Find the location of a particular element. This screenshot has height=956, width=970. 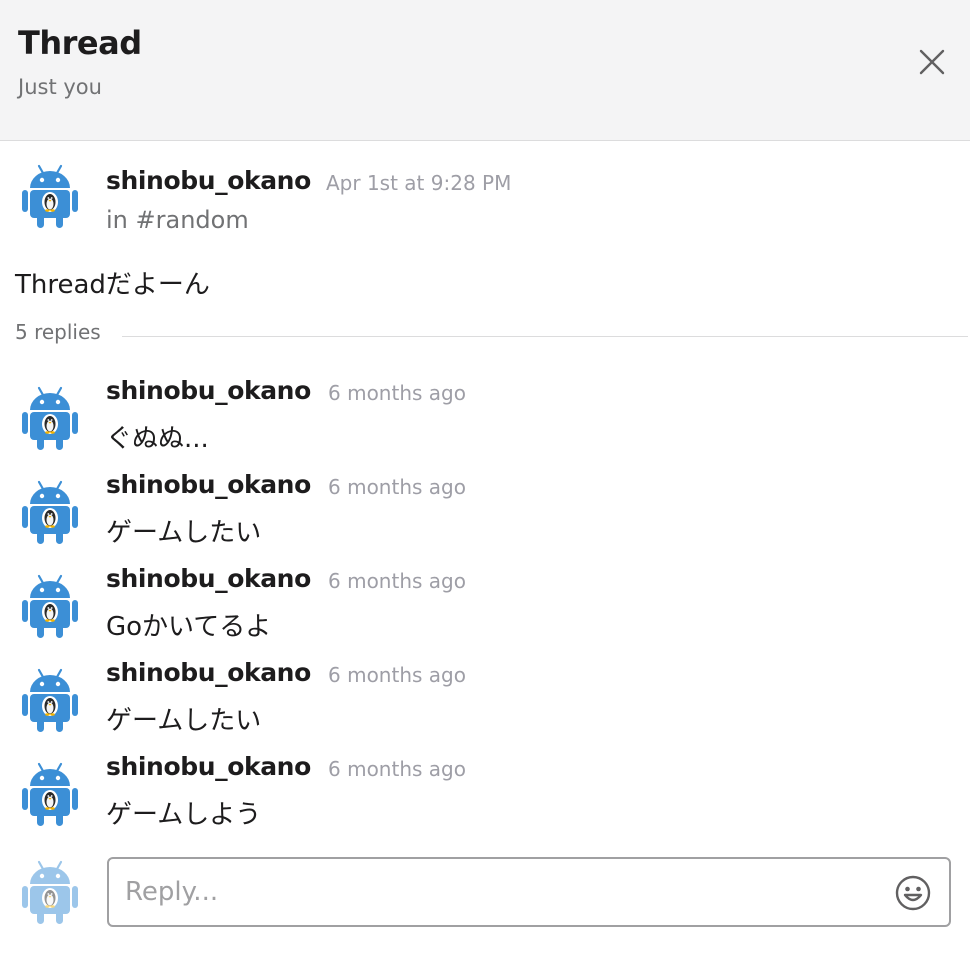

divider is located at coordinates (545, 336).